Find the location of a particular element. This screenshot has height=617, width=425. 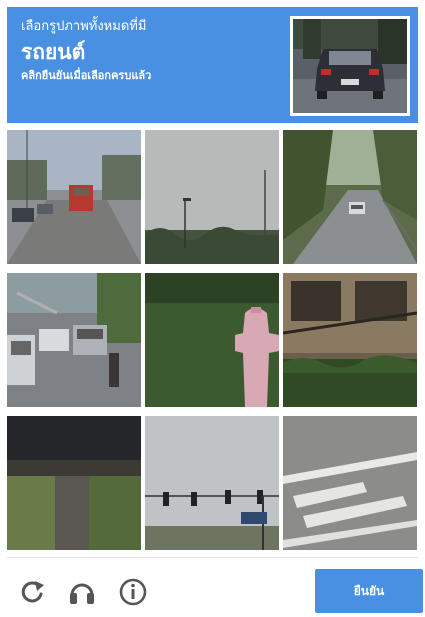

instruction-text: เลือกรูปภาพทั้งหมดที่มี is located at coordinates (84, 26).